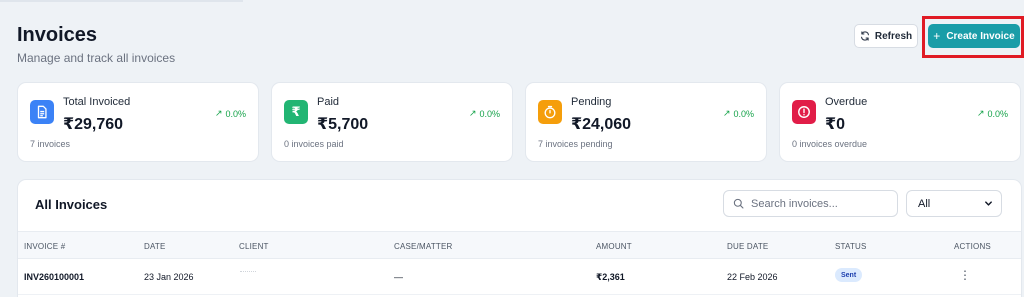  I want to click on refresh-button: Refresh, so click(886, 36).